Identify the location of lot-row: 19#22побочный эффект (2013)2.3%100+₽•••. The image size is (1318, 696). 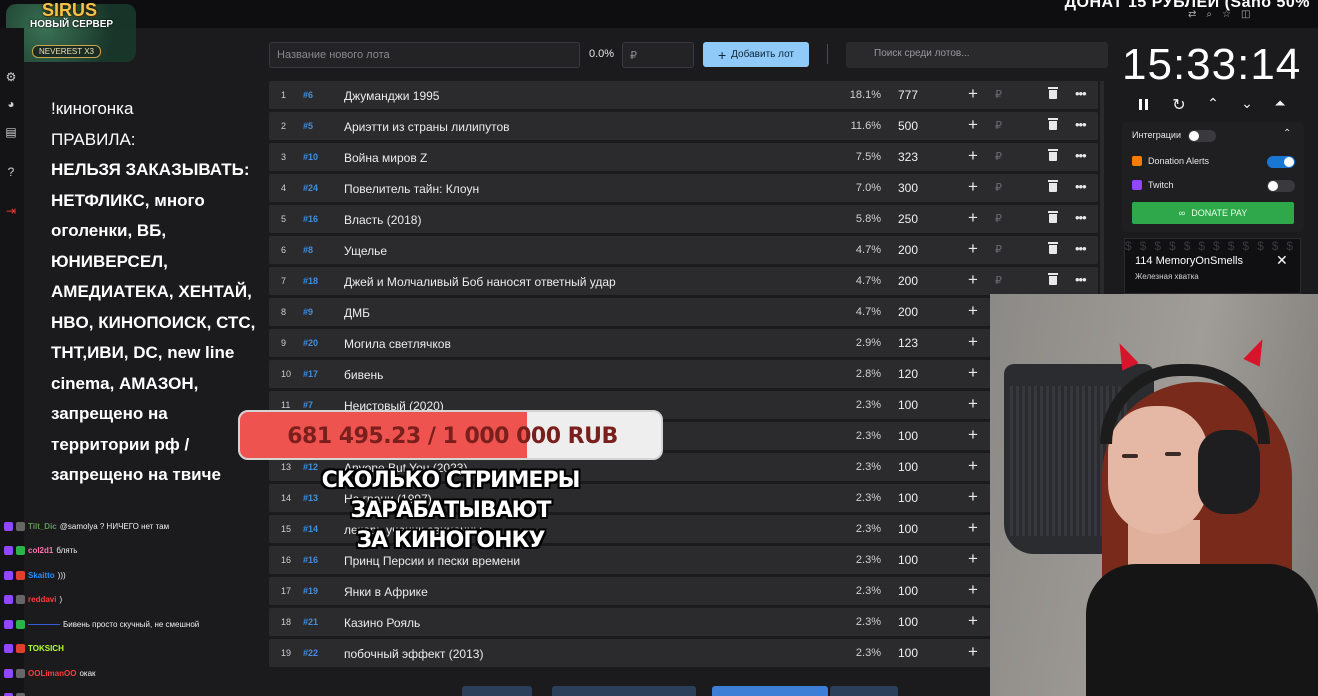
(683, 653).